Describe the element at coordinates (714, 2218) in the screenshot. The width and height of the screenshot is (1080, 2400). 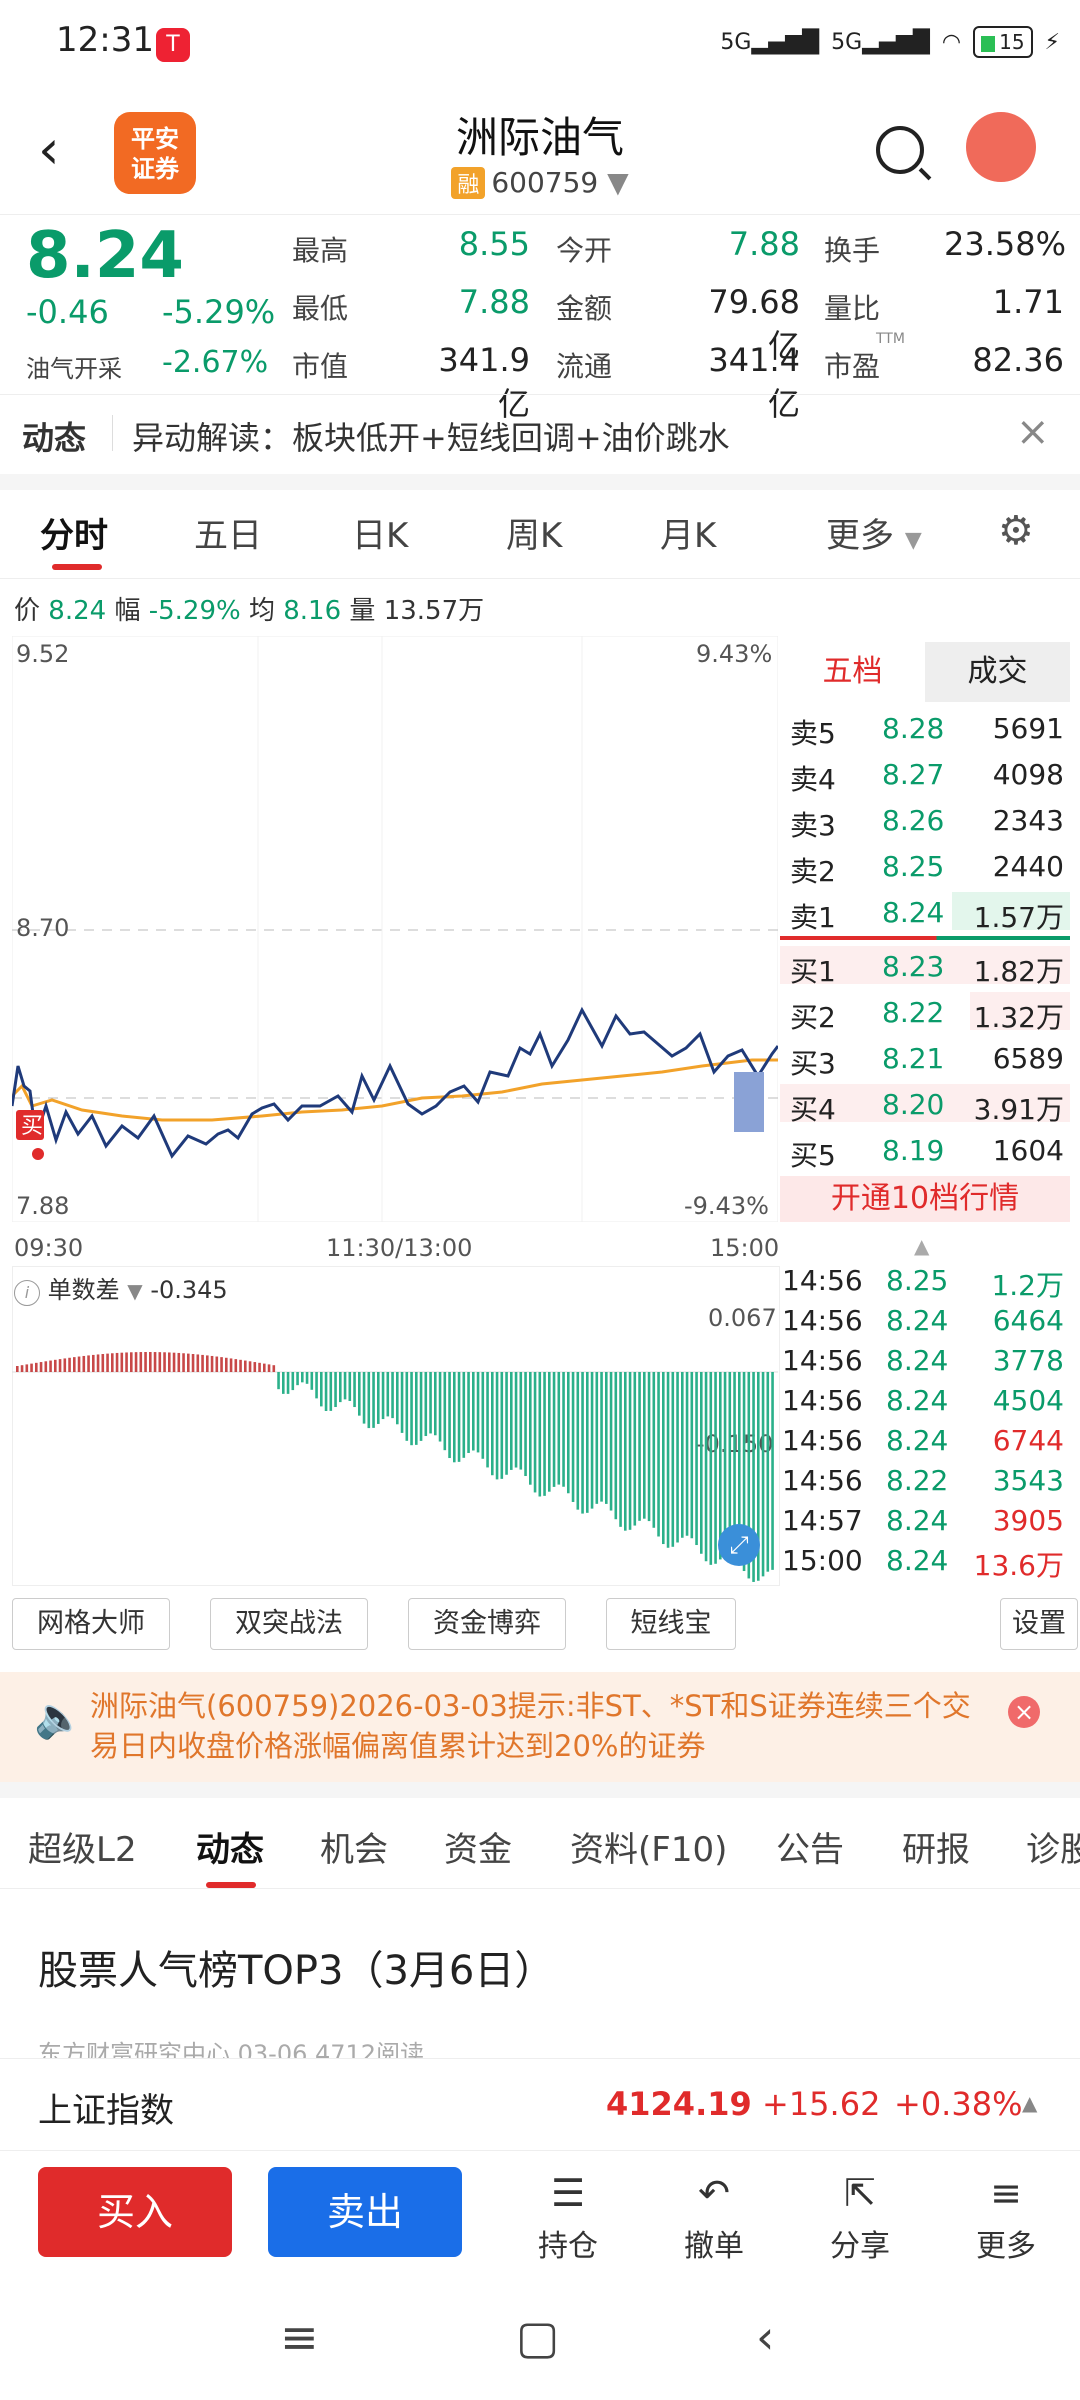
I see `cancel-order-action: ↶ 撤单` at that location.